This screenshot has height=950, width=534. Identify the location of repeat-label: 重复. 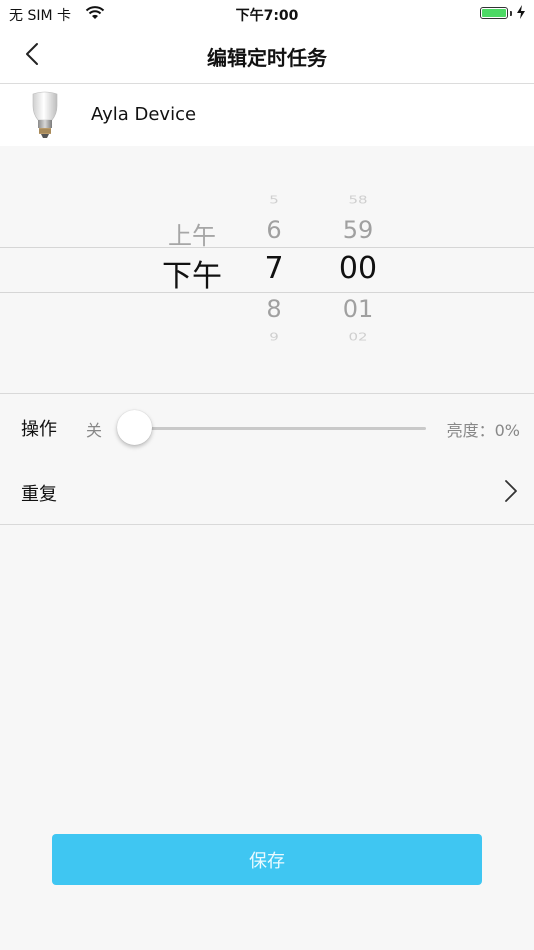
(39, 494).